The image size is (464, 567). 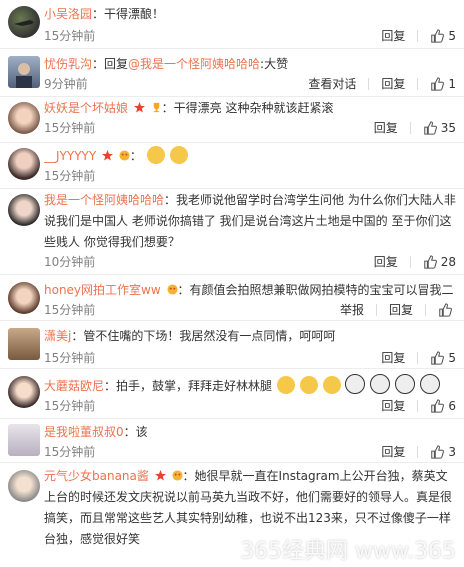 I want to click on like-button: 35, so click(x=439, y=128).